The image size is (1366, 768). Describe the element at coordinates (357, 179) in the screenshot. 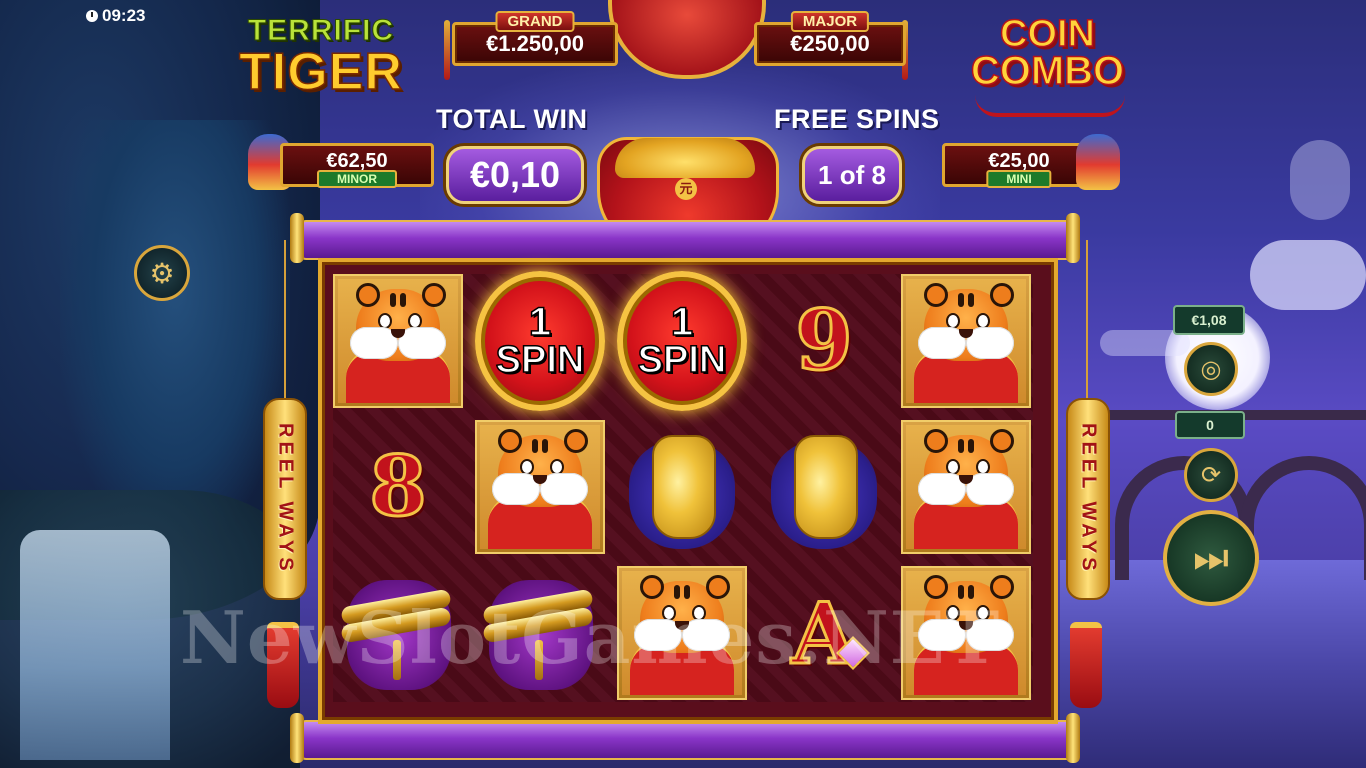

I see `jackpot-minor-label: MINOR` at that location.